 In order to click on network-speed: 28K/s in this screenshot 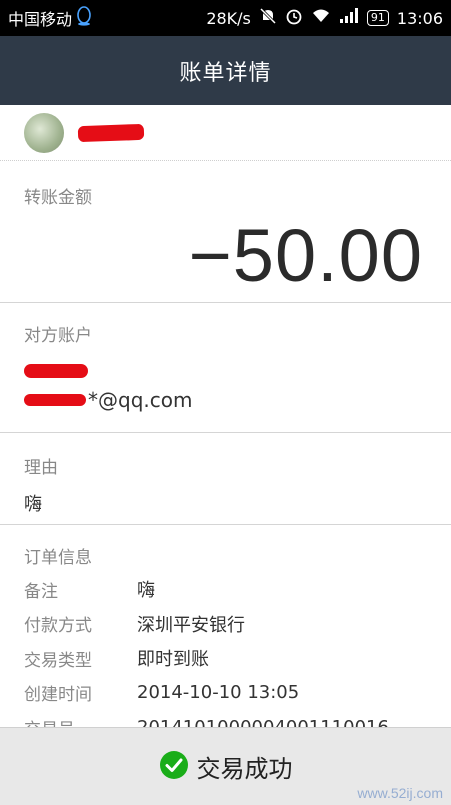, I will do `click(228, 18)`.